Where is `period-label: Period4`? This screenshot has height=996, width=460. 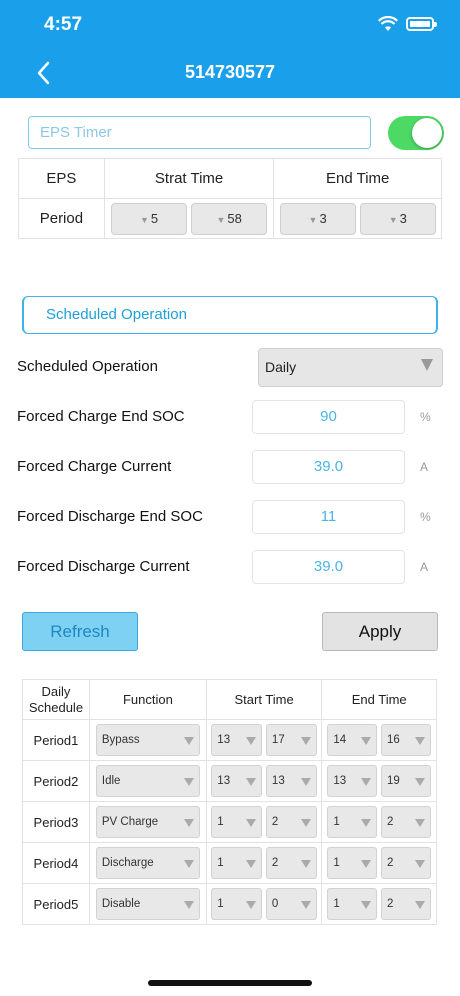 period-label: Period4 is located at coordinates (56, 863).